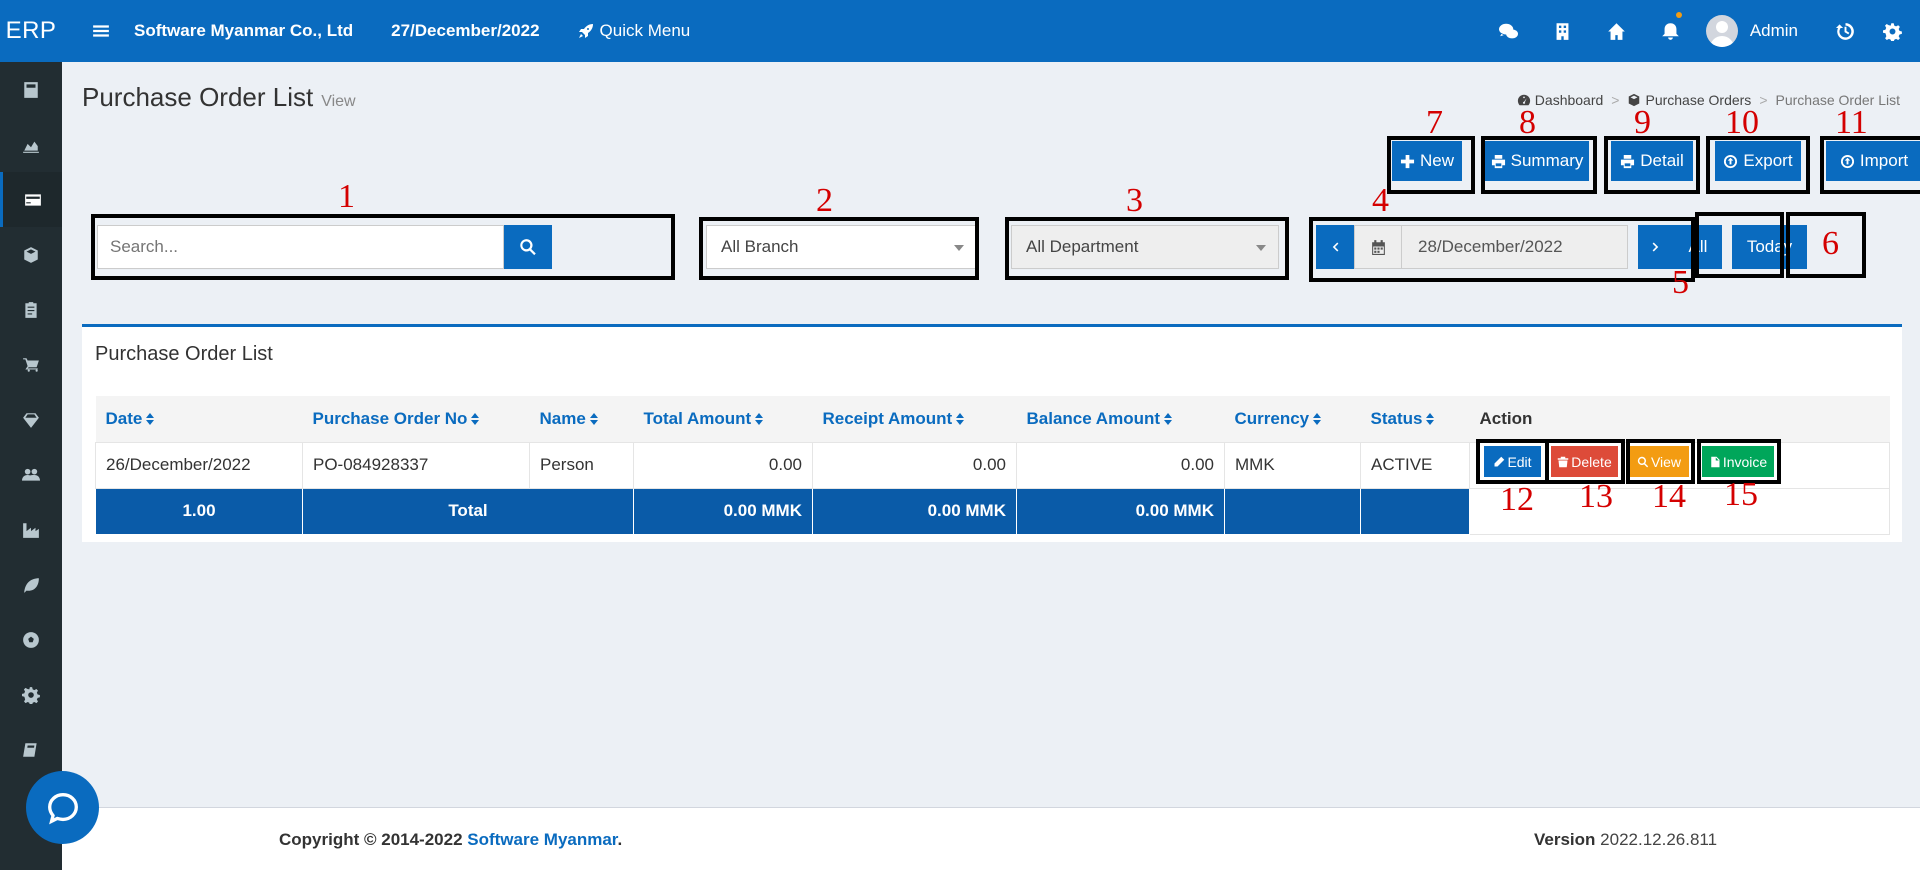  Describe the element at coordinates (31, 584) in the screenshot. I see `leaf-icon` at that location.